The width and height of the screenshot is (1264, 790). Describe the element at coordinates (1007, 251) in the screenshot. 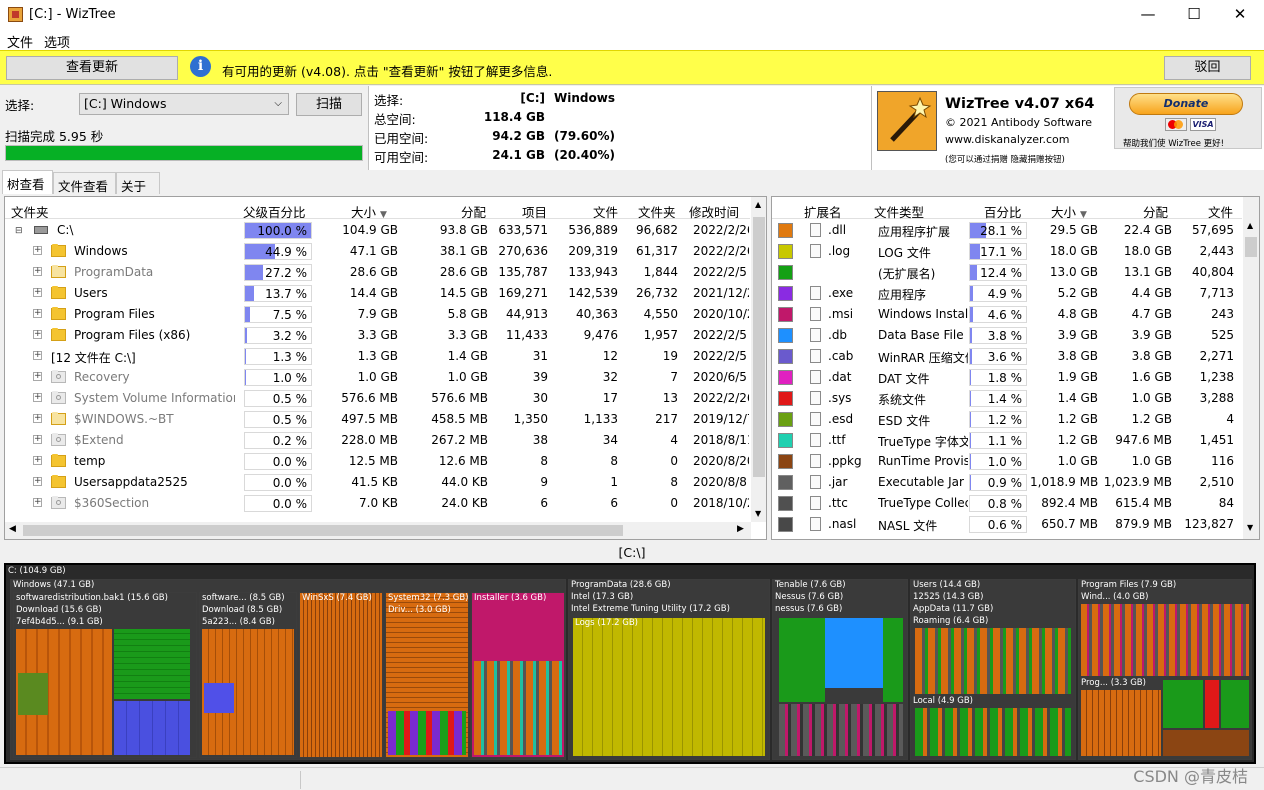

I see `ext-row: .log LOG 文件 17.1 % 18.0 GB 18.0 GB 2,443` at that location.